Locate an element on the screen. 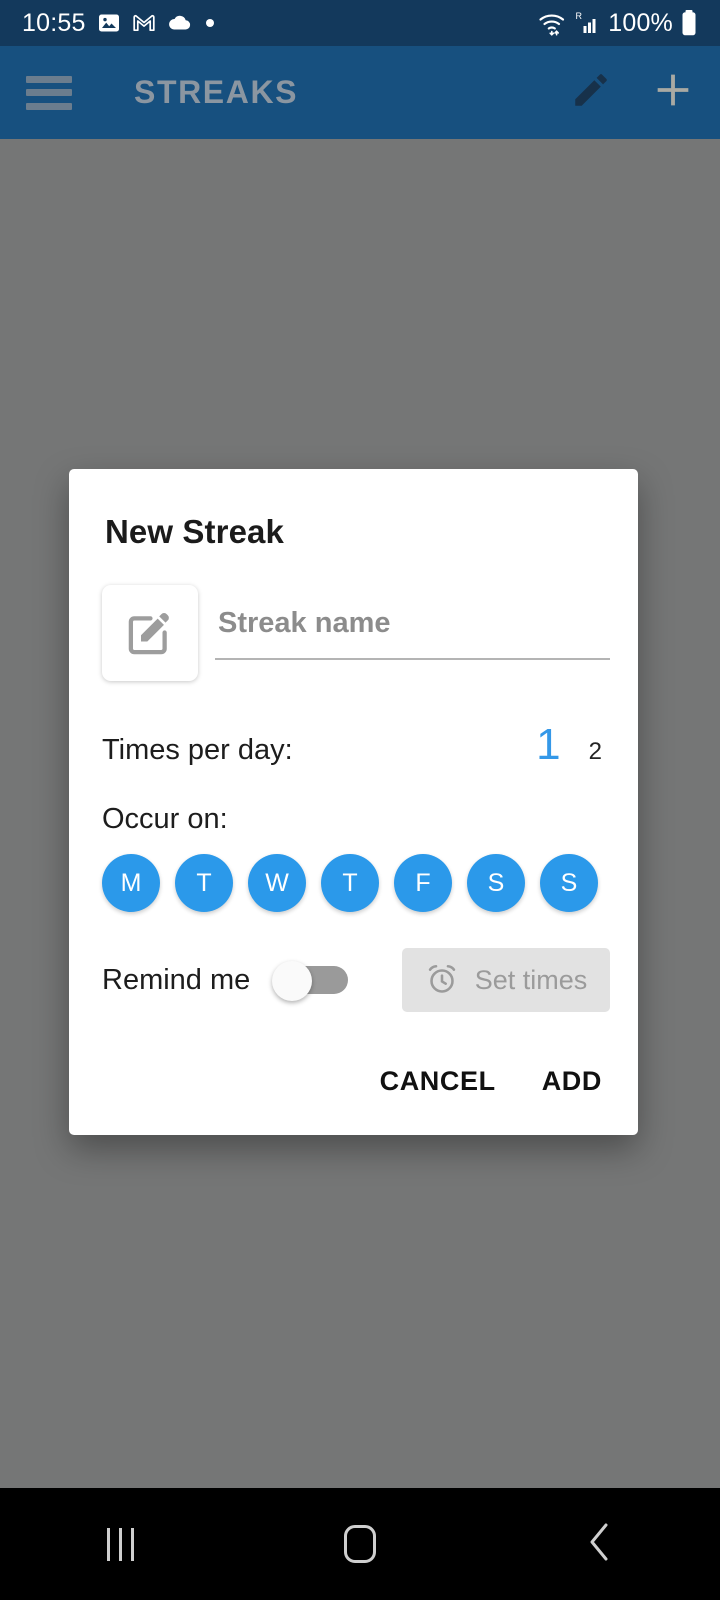 The image size is (720, 1600). streak-name-field is located at coordinates (412, 633).